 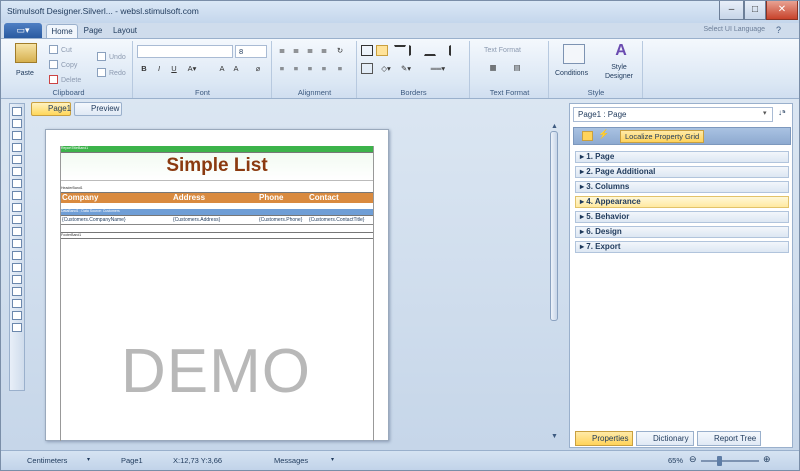 What do you see at coordinates (51, 109) in the screenshot?
I see `tab-page1: Page1` at bounding box center [51, 109].